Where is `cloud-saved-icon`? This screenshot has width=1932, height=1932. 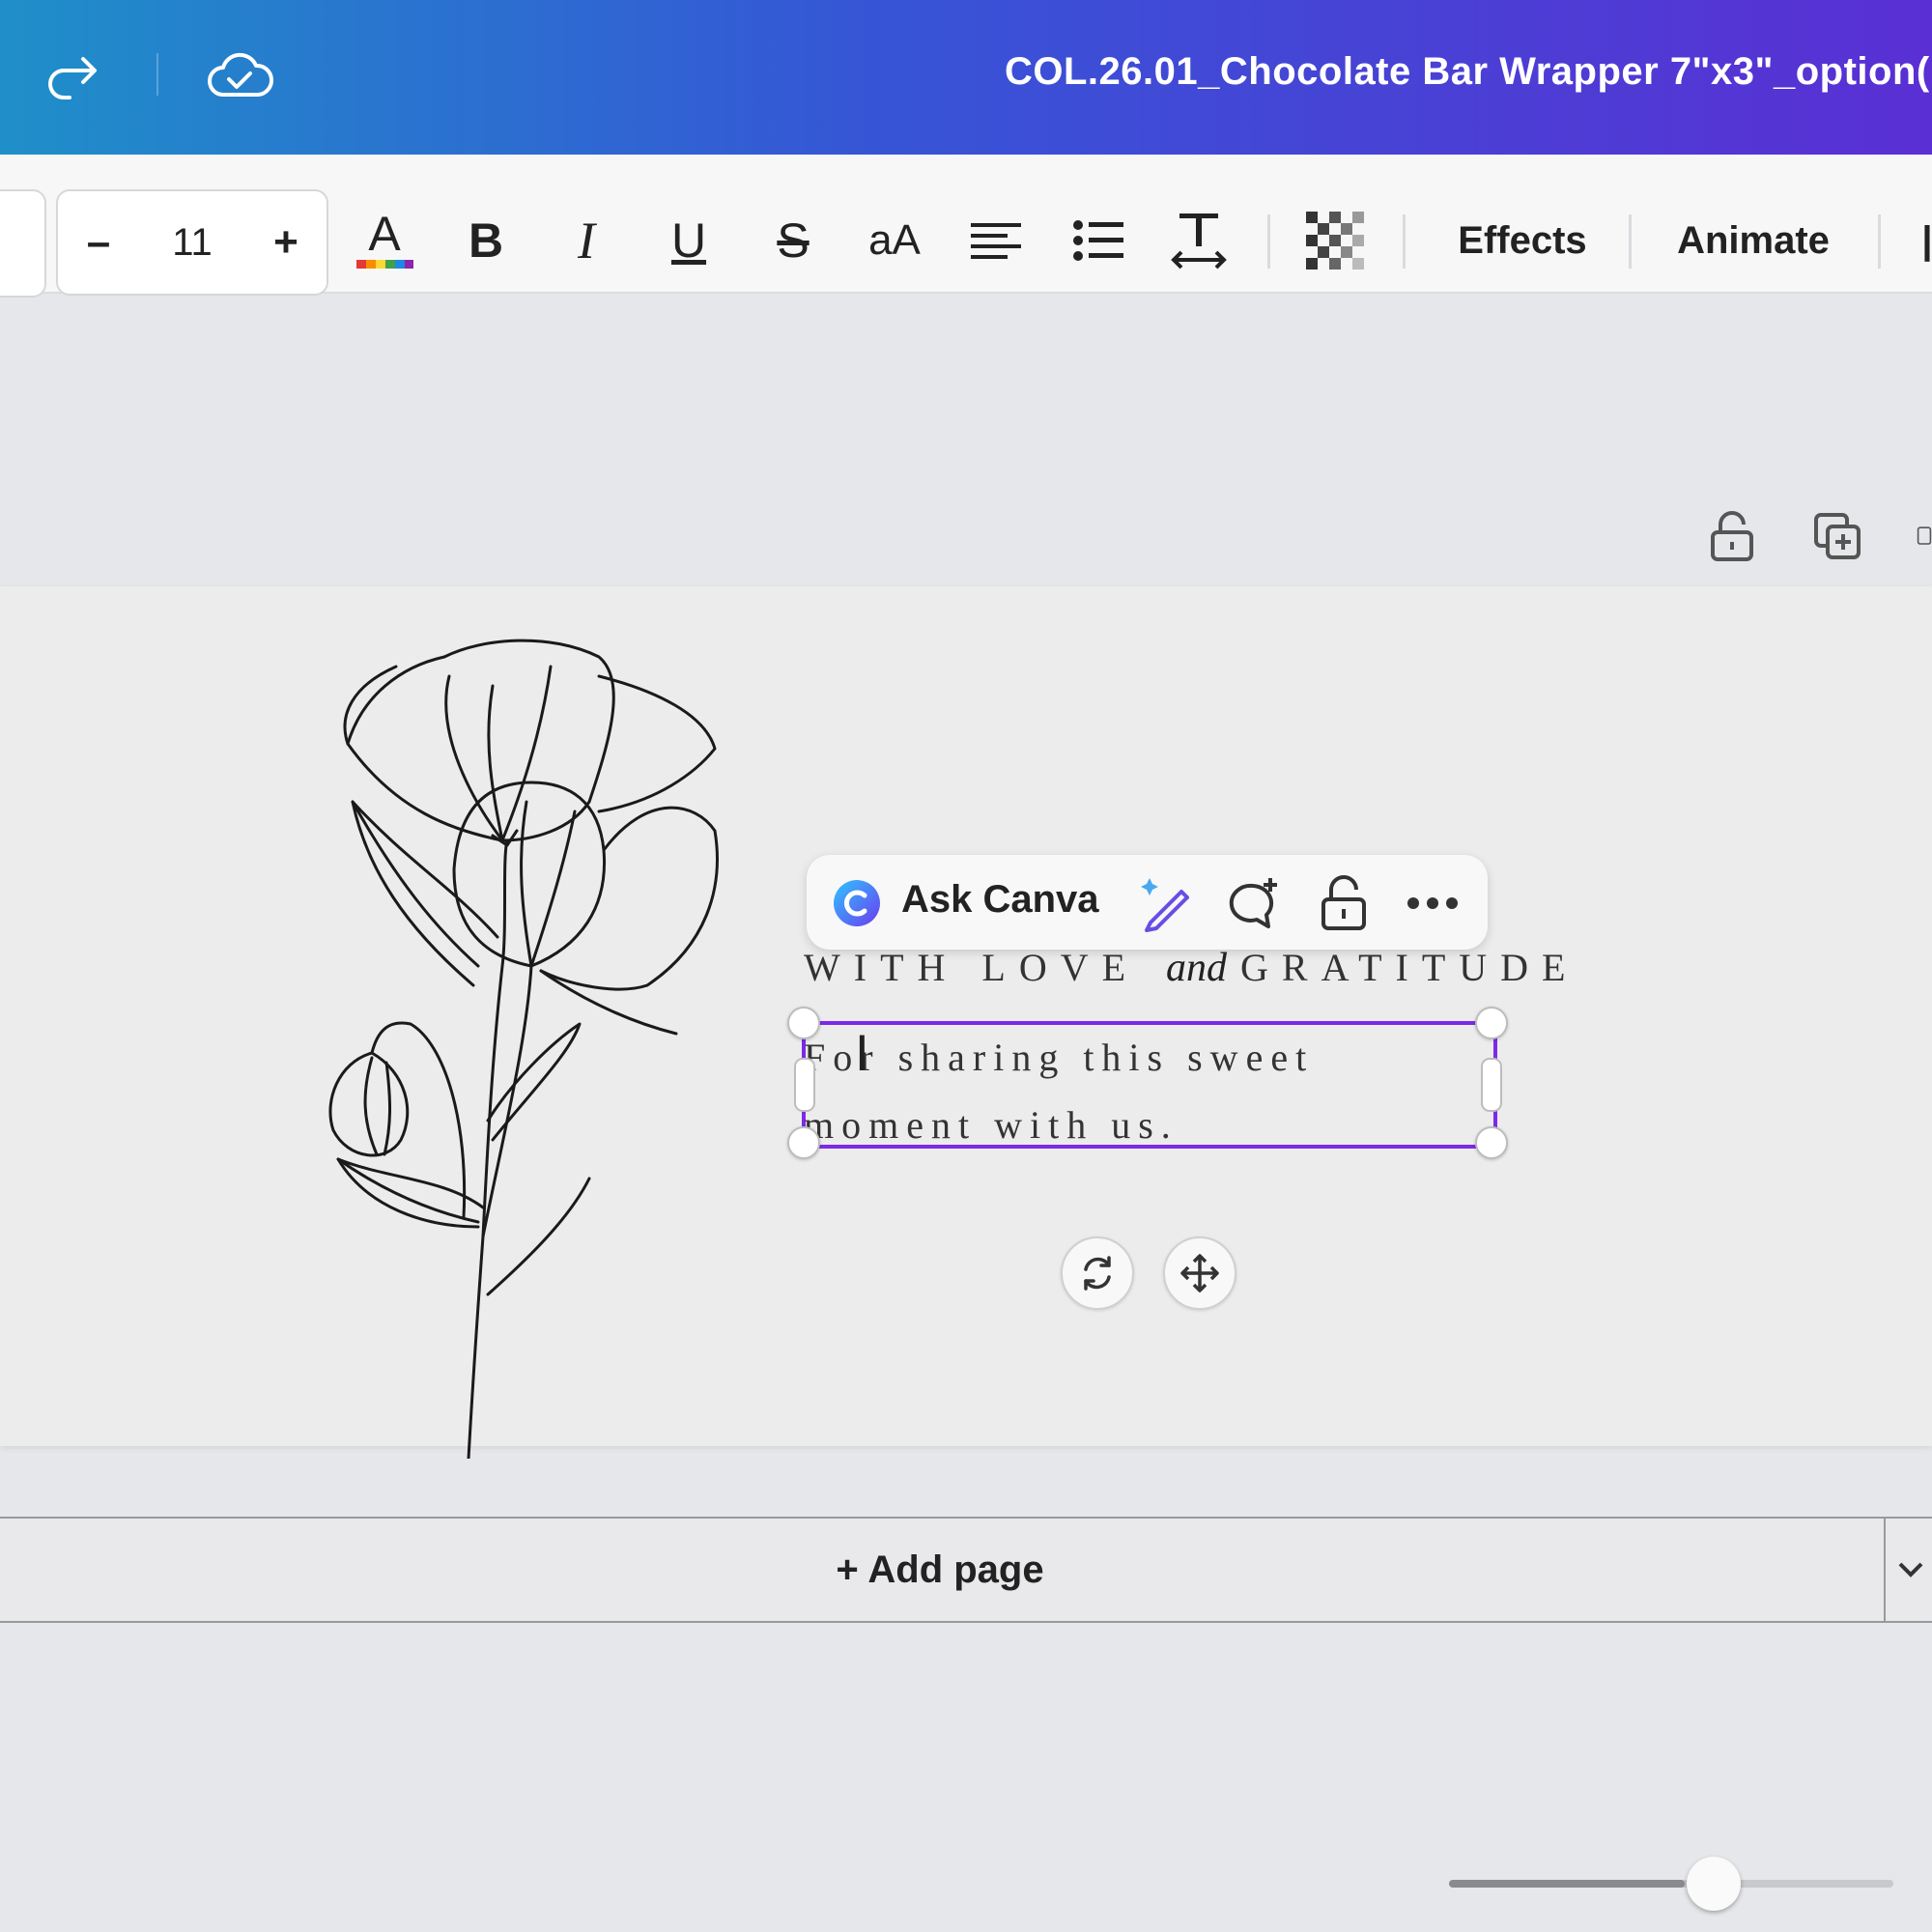
cloud-saved-icon is located at coordinates (239, 77).